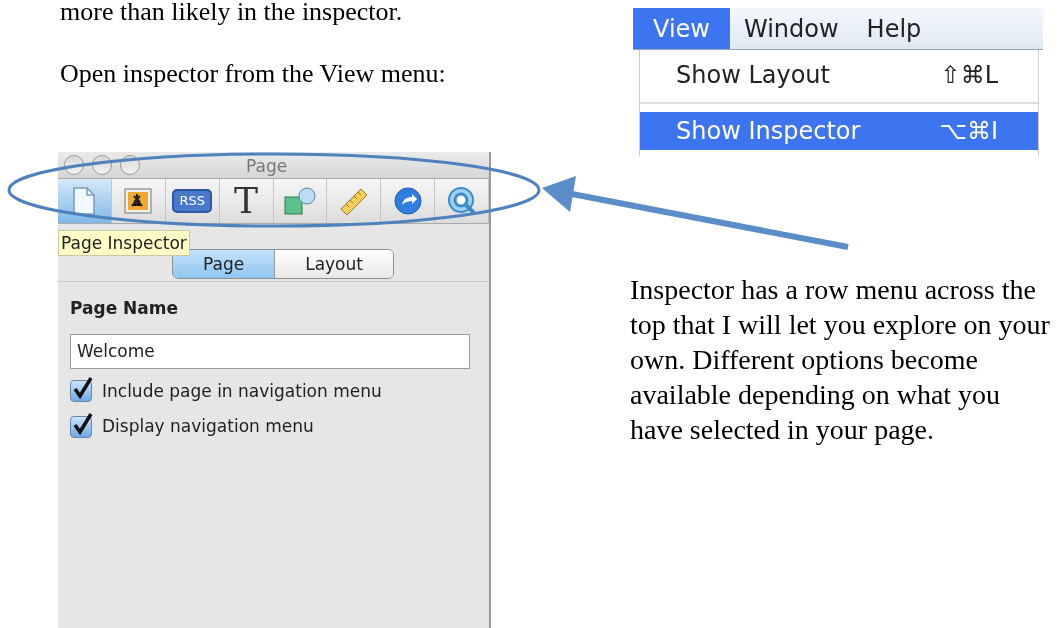  I want to click on photo-icon, so click(138, 201).